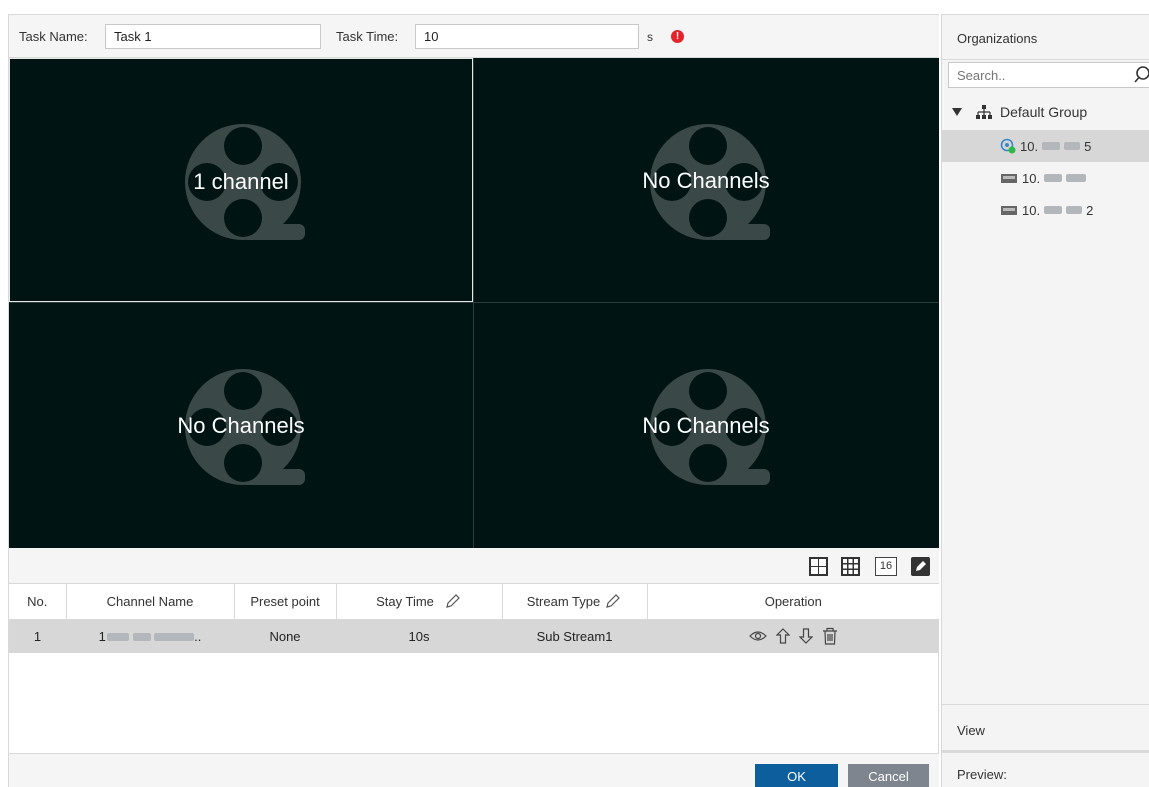 The width and height of the screenshot is (1149, 787). What do you see at coordinates (957, 112) in the screenshot?
I see `expand-triangle-icon` at bounding box center [957, 112].